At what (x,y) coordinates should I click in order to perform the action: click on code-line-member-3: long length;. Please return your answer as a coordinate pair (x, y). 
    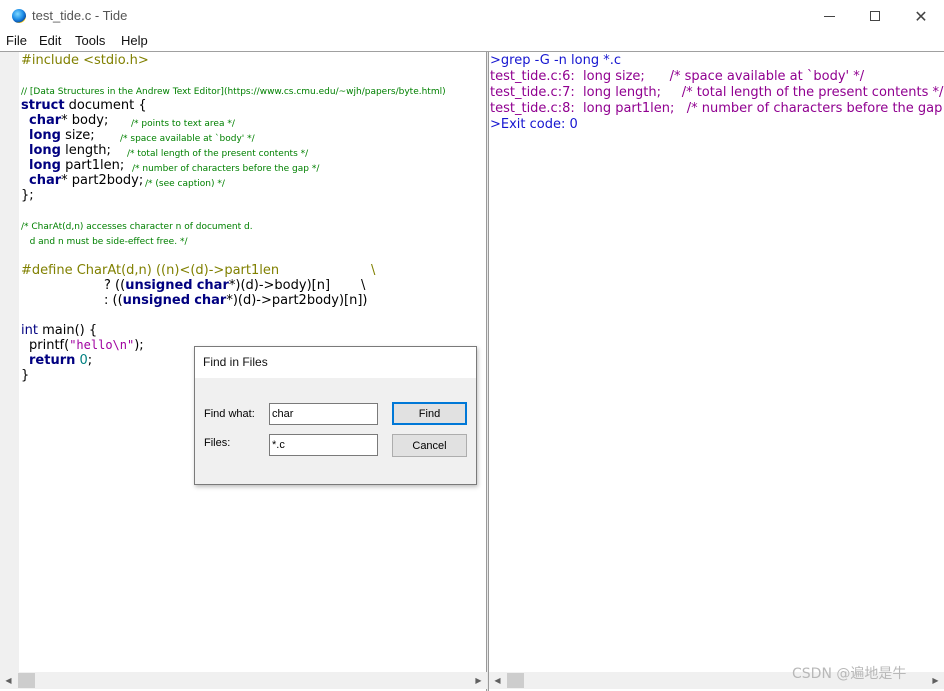
    Looking at the image, I should click on (70, 150).